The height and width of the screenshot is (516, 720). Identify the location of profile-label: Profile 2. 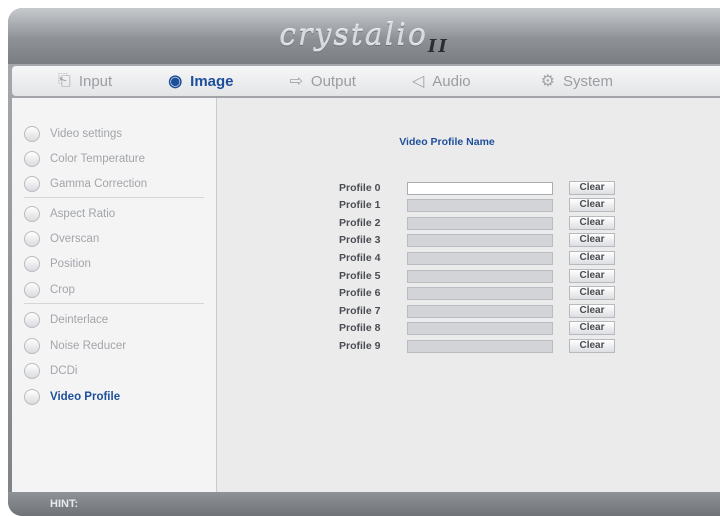
(360, 223).